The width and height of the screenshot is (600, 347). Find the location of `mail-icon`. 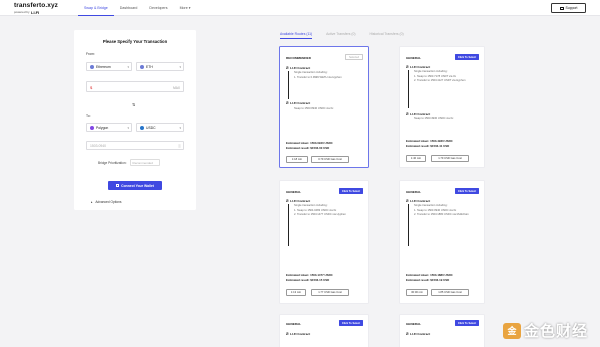

mail-icon is located at coordinates (561, 8).